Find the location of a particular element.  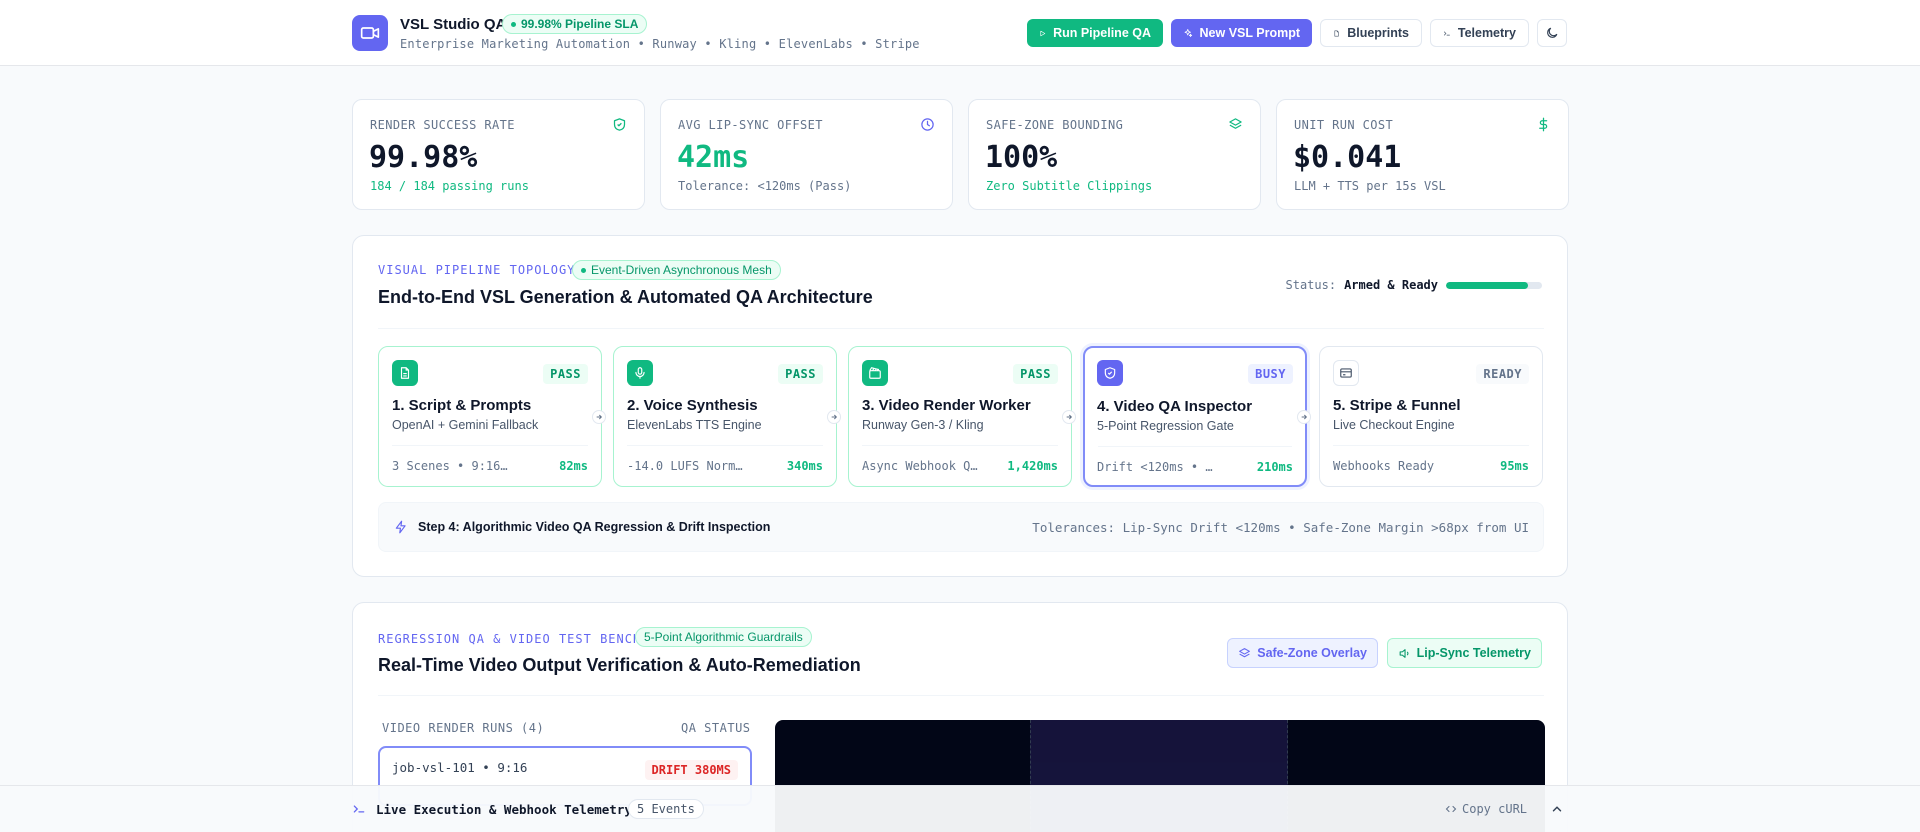

stat-label: AVG LIP-SYNC OFFSET is located at coordinates (750, 125).